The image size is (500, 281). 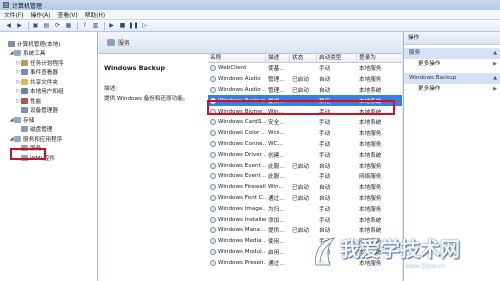 I want to click on table-header: 名称 描述 状态 启动类型 登录为, so click(x=305, y=58).